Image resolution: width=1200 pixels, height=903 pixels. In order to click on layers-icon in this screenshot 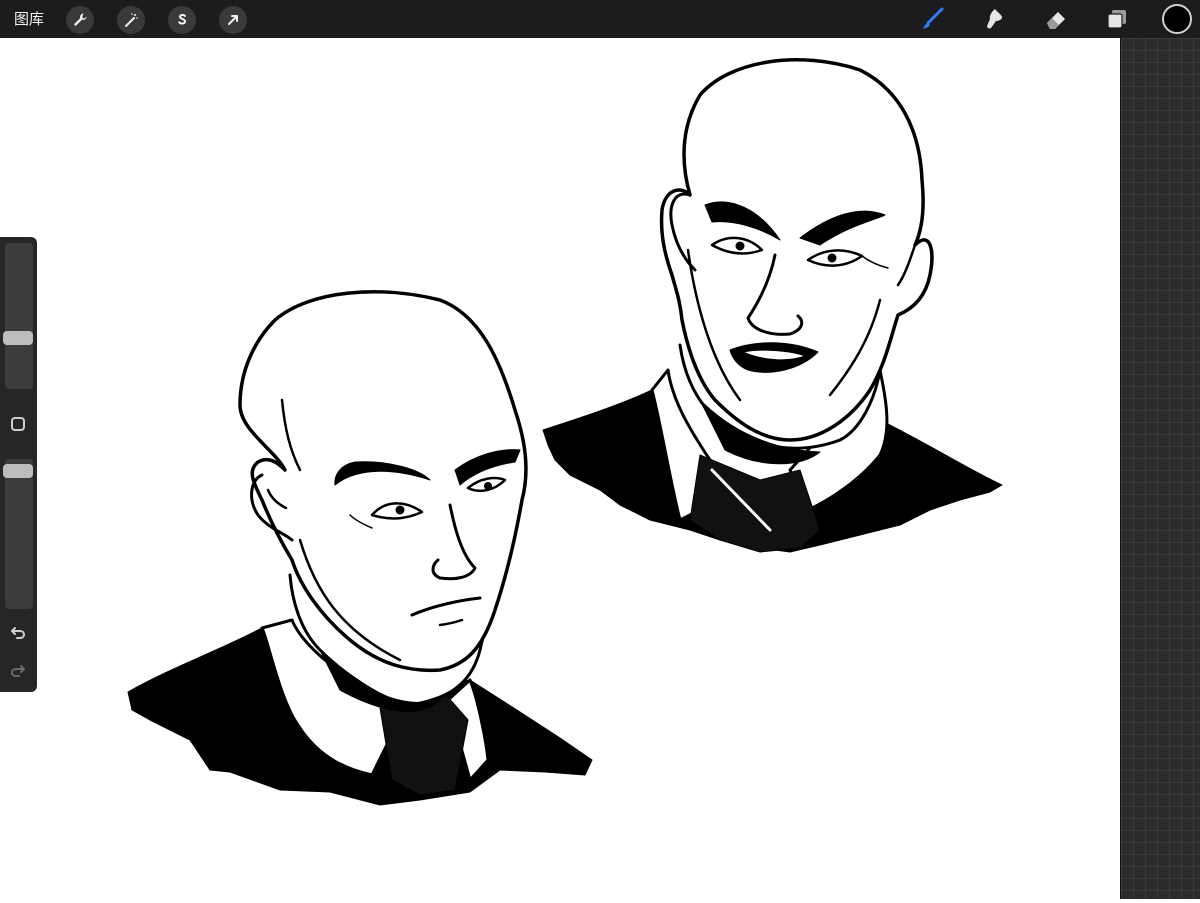, I will do `click(1116, 19)`.